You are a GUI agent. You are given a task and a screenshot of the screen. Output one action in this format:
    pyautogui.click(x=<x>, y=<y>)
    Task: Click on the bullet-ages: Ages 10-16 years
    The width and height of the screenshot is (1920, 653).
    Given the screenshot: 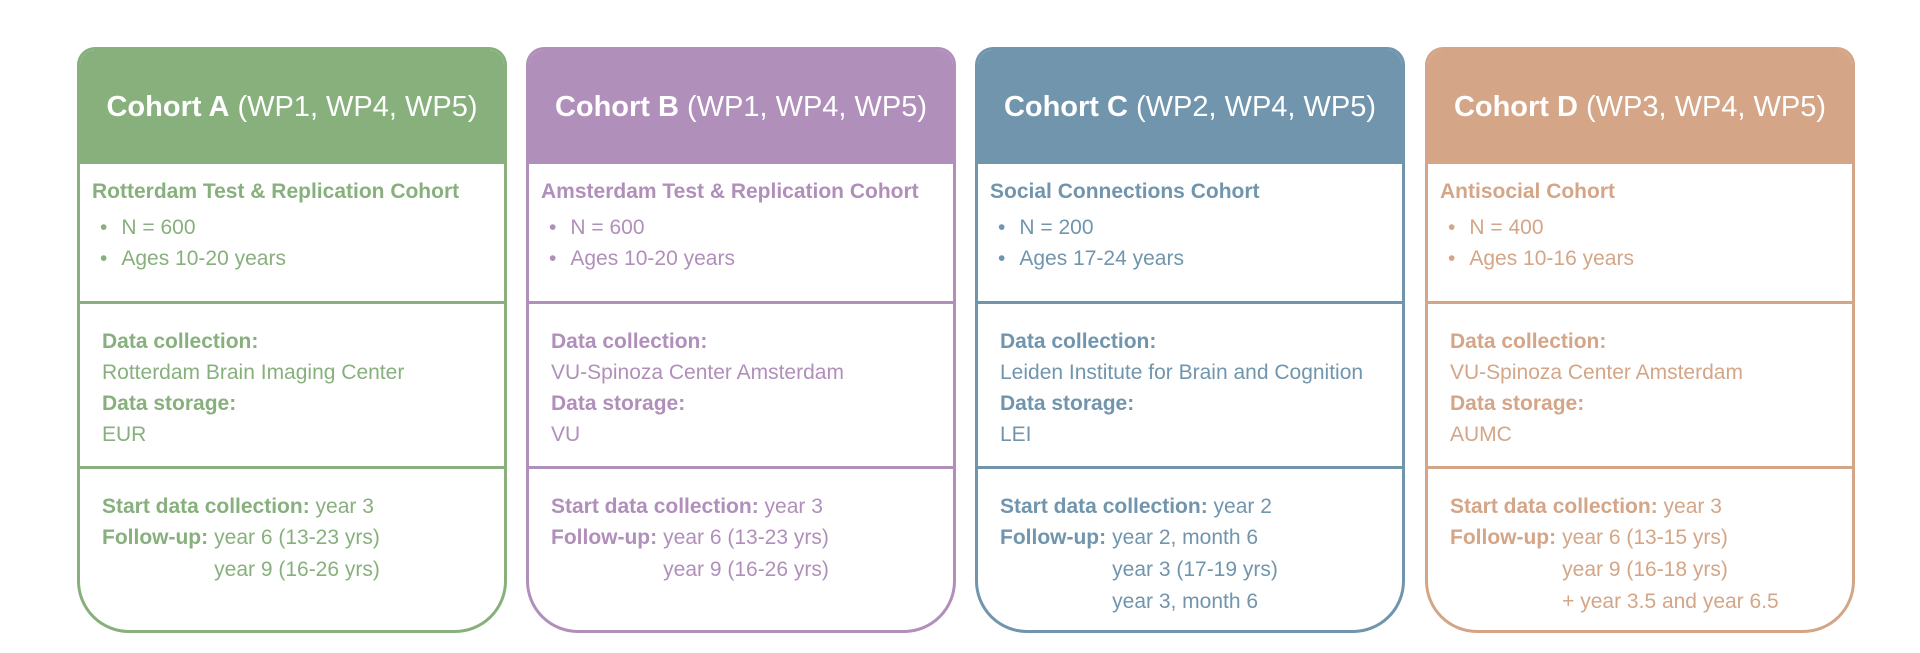 What is the action you would take?
    pyautogui.click(x=1650, y=258)
    